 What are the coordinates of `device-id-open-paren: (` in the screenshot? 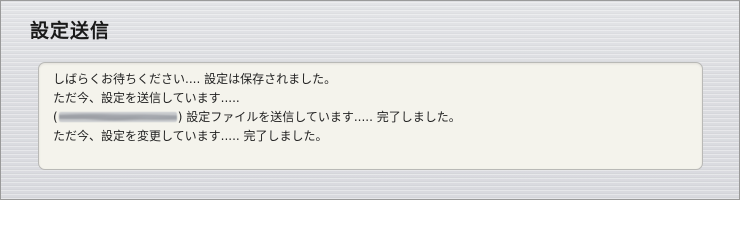 It's located at (55, 117).